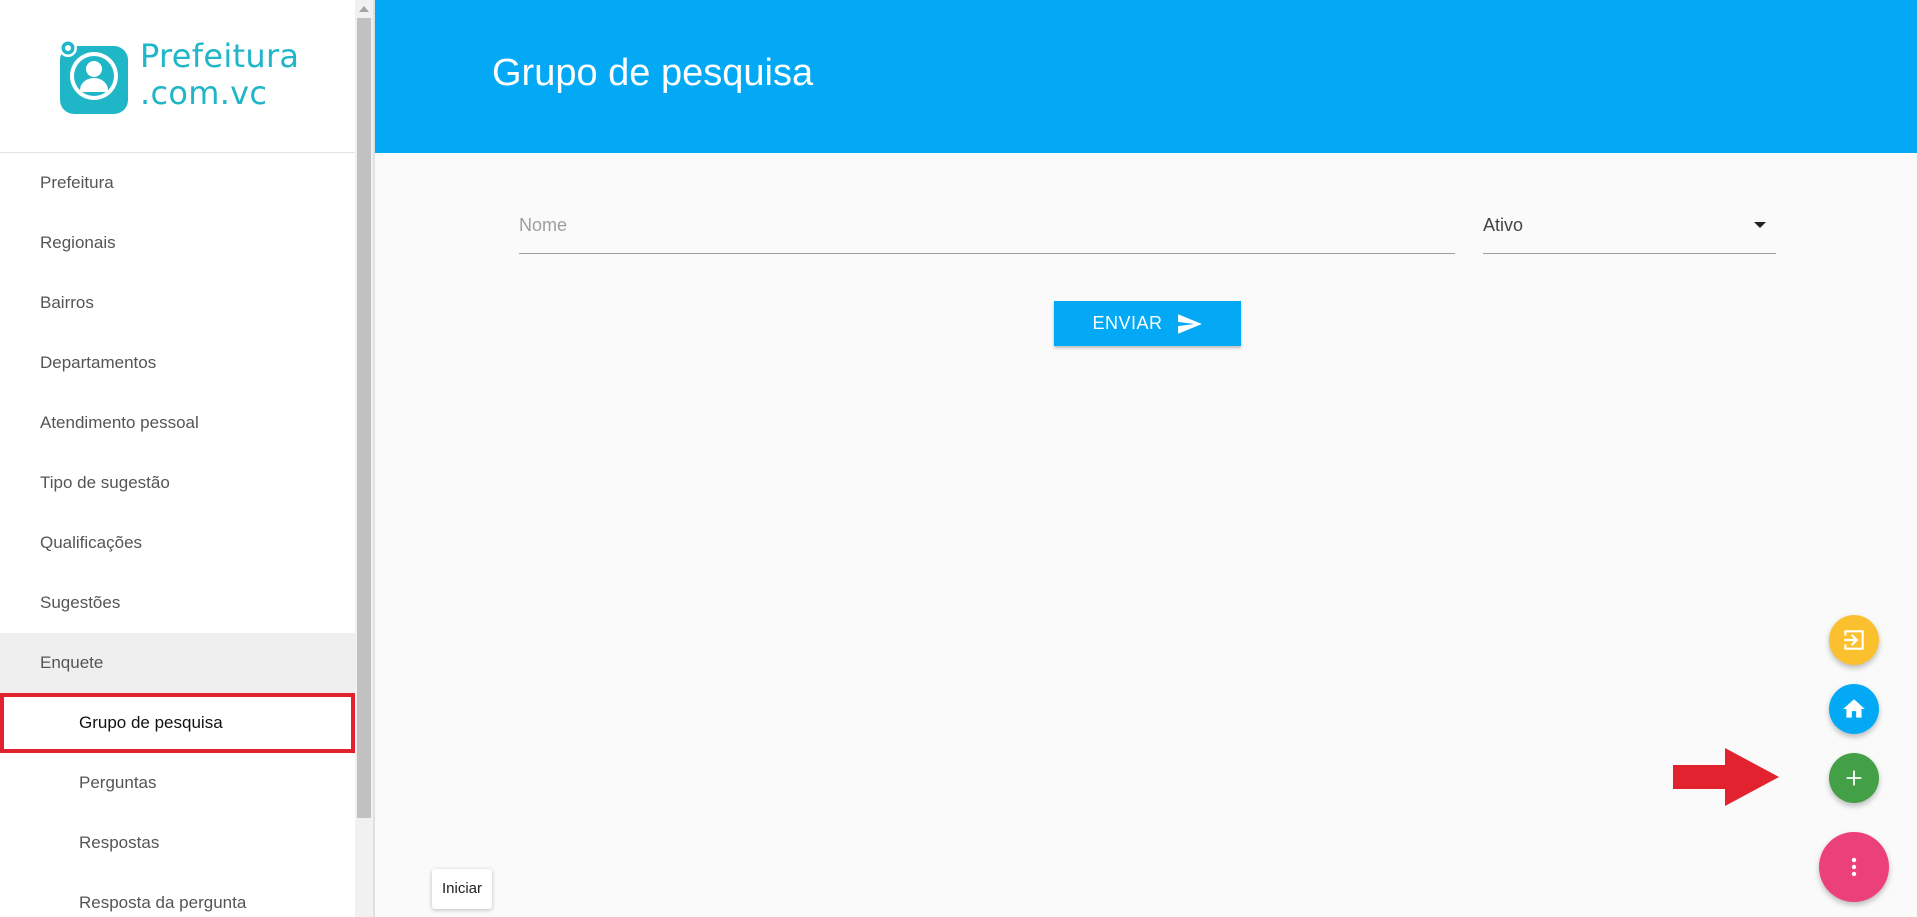 The width and height of the screenshot is (1917, 917). I want to click on logo-text-line2: .com.vc, so click(204, 93).